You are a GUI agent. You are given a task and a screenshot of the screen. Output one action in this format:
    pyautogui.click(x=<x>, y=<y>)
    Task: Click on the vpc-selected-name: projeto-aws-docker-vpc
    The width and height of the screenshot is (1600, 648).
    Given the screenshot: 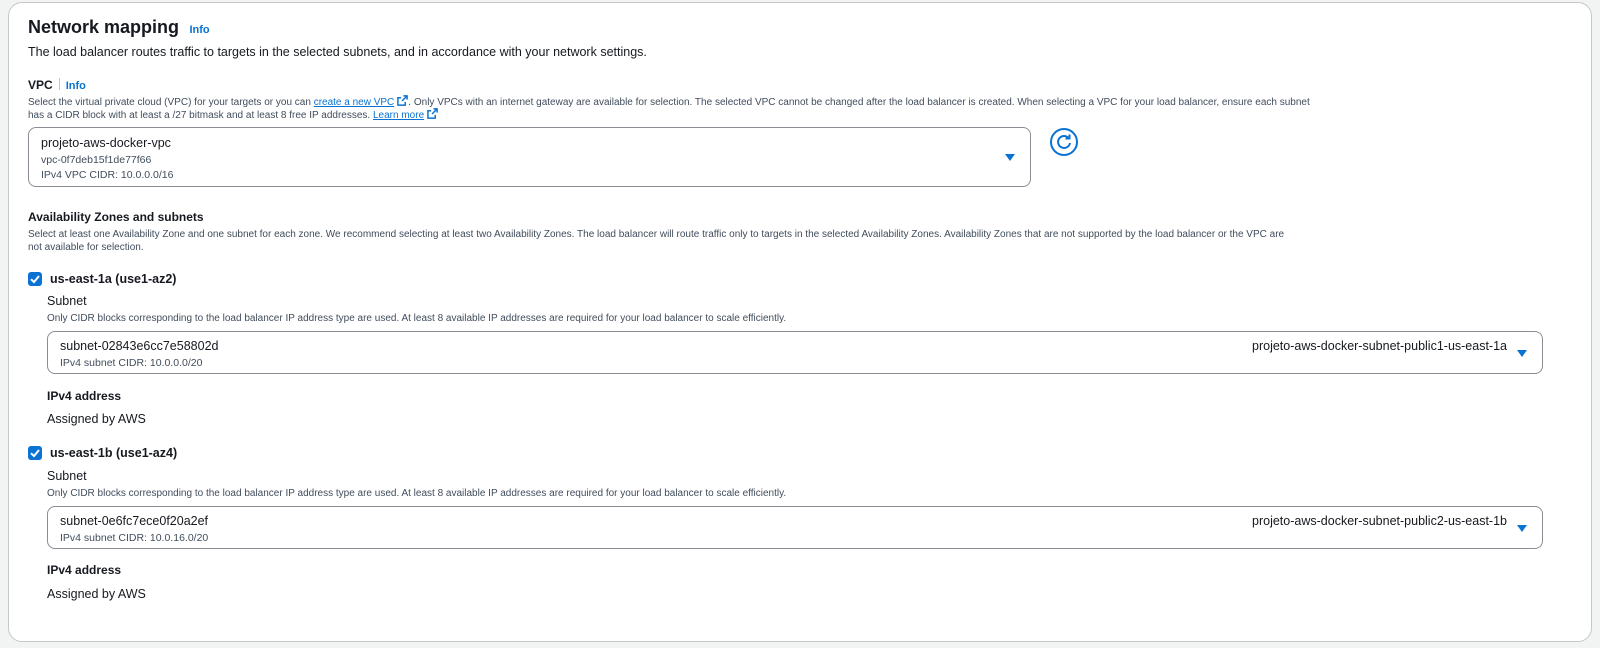 What is the action you would take?
    pyautogui.click(x=106, y=143)
    